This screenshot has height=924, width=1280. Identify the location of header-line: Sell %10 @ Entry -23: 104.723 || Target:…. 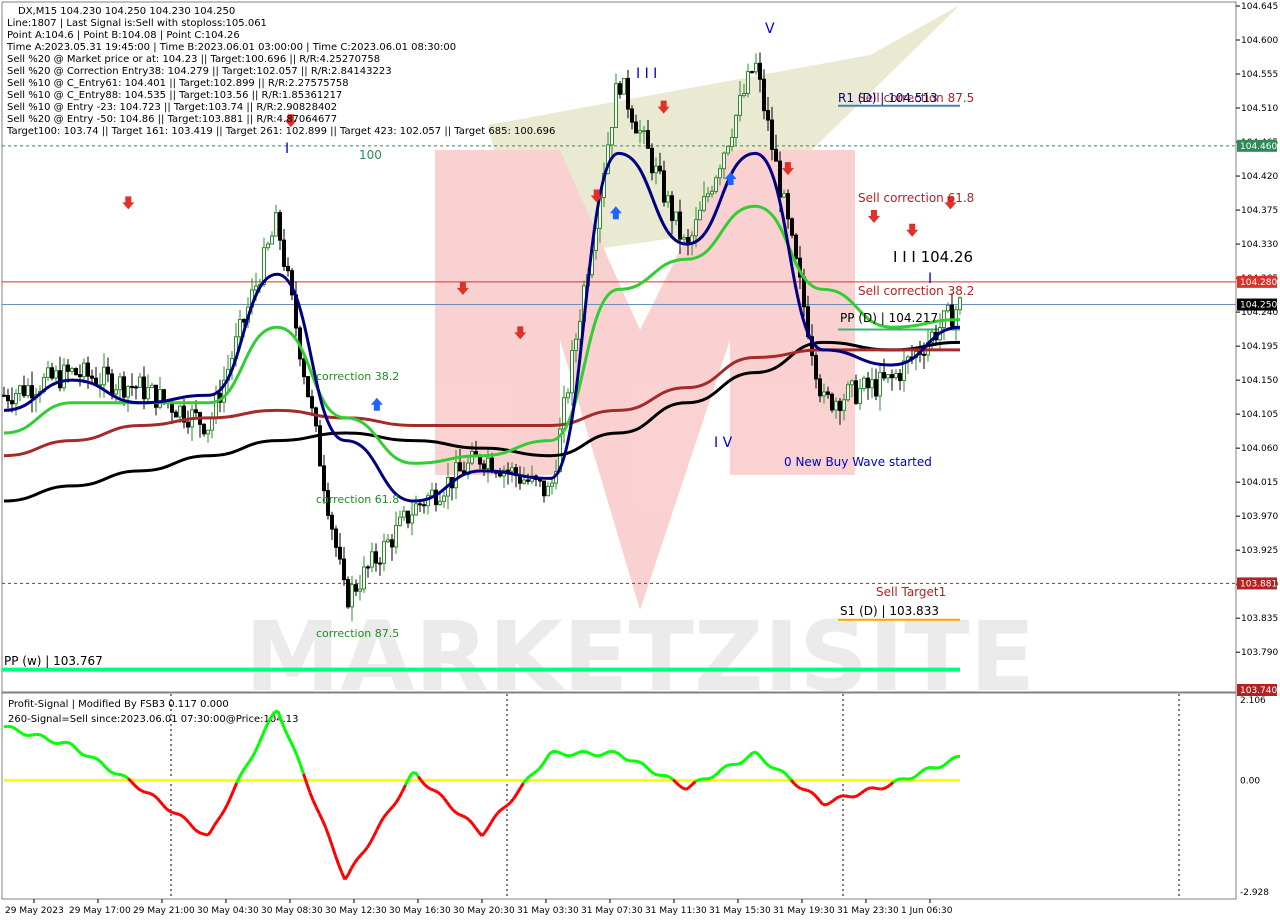
(172, 107).